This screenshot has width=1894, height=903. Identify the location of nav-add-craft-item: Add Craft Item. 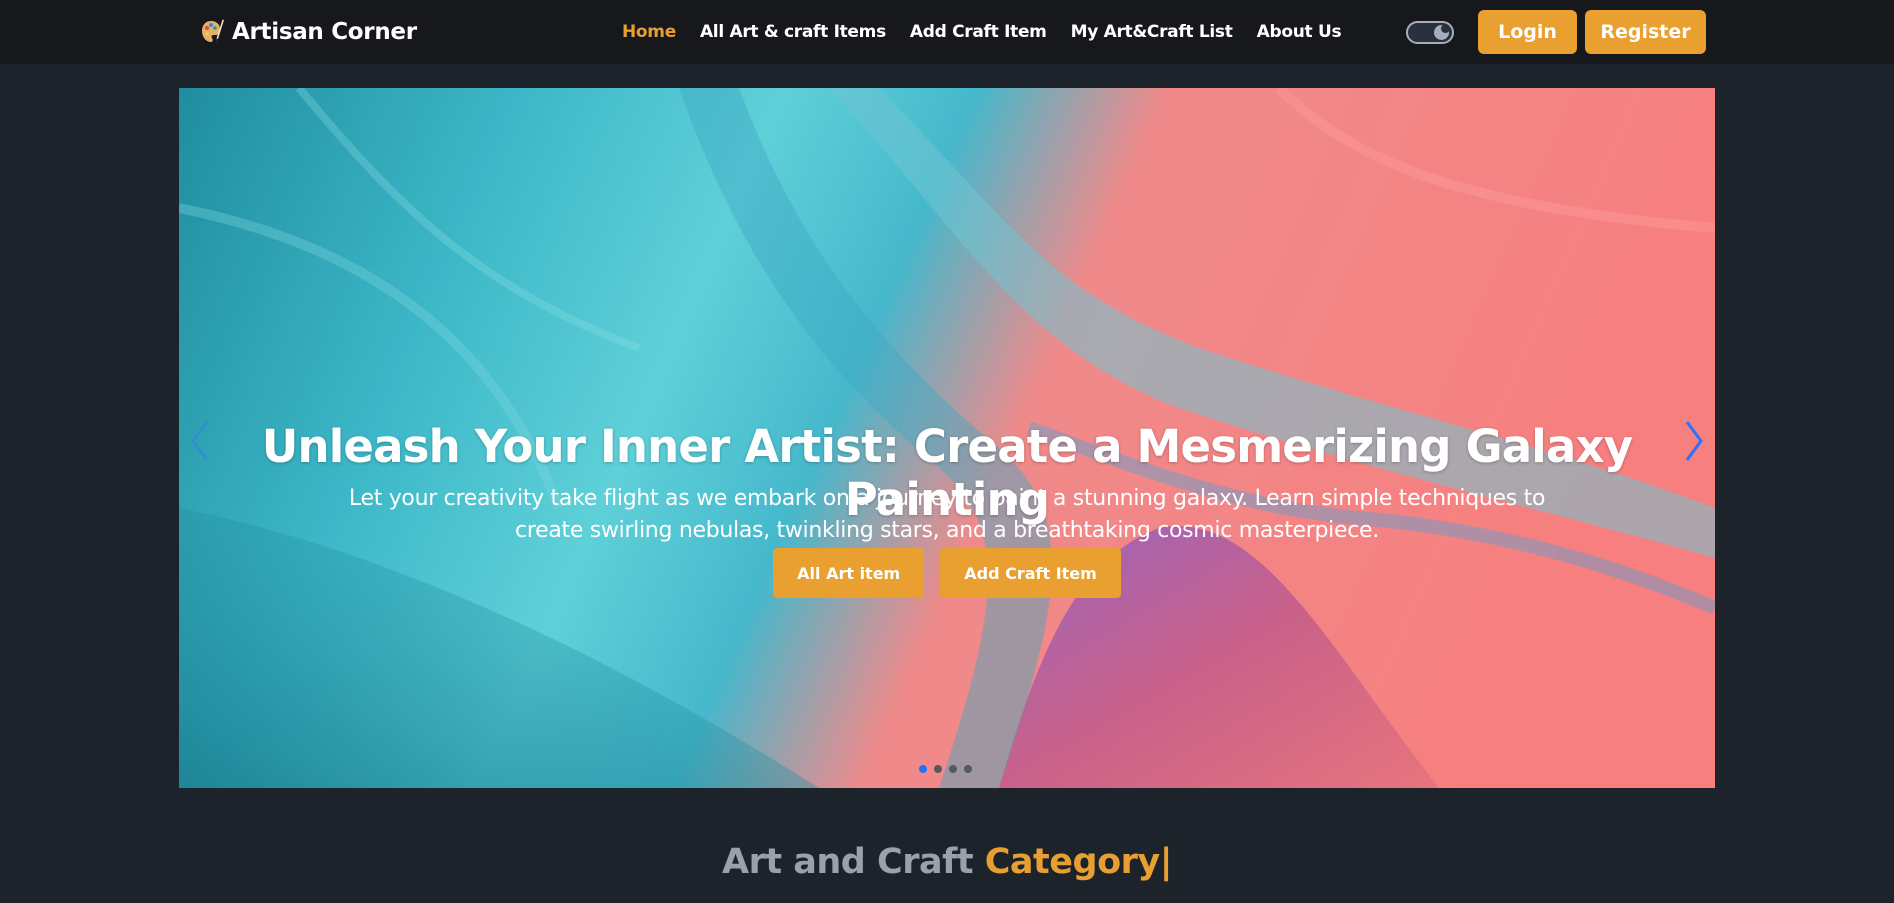
(978, 32).